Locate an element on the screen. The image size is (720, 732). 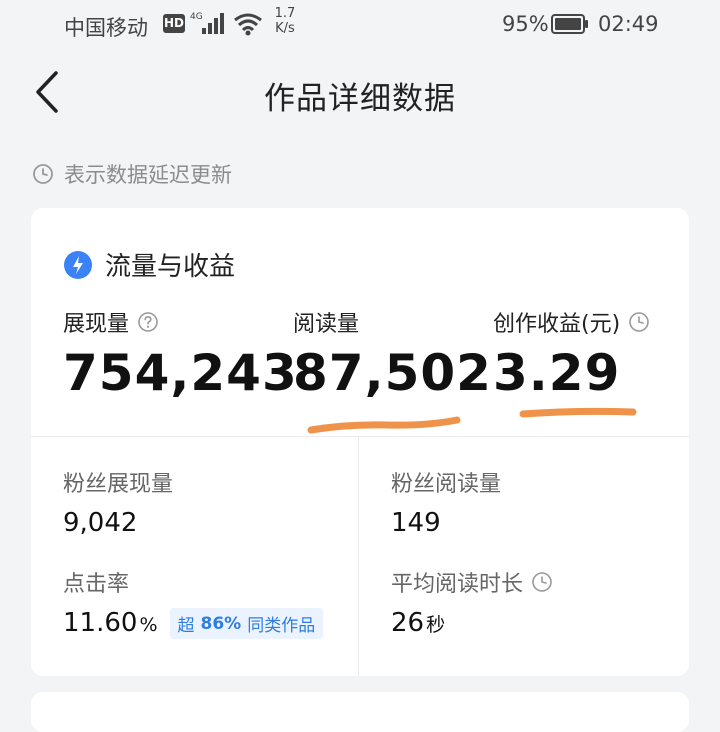
metric-revenue: 创作收益(元) 3.29 is located at coordinates (571, 354).